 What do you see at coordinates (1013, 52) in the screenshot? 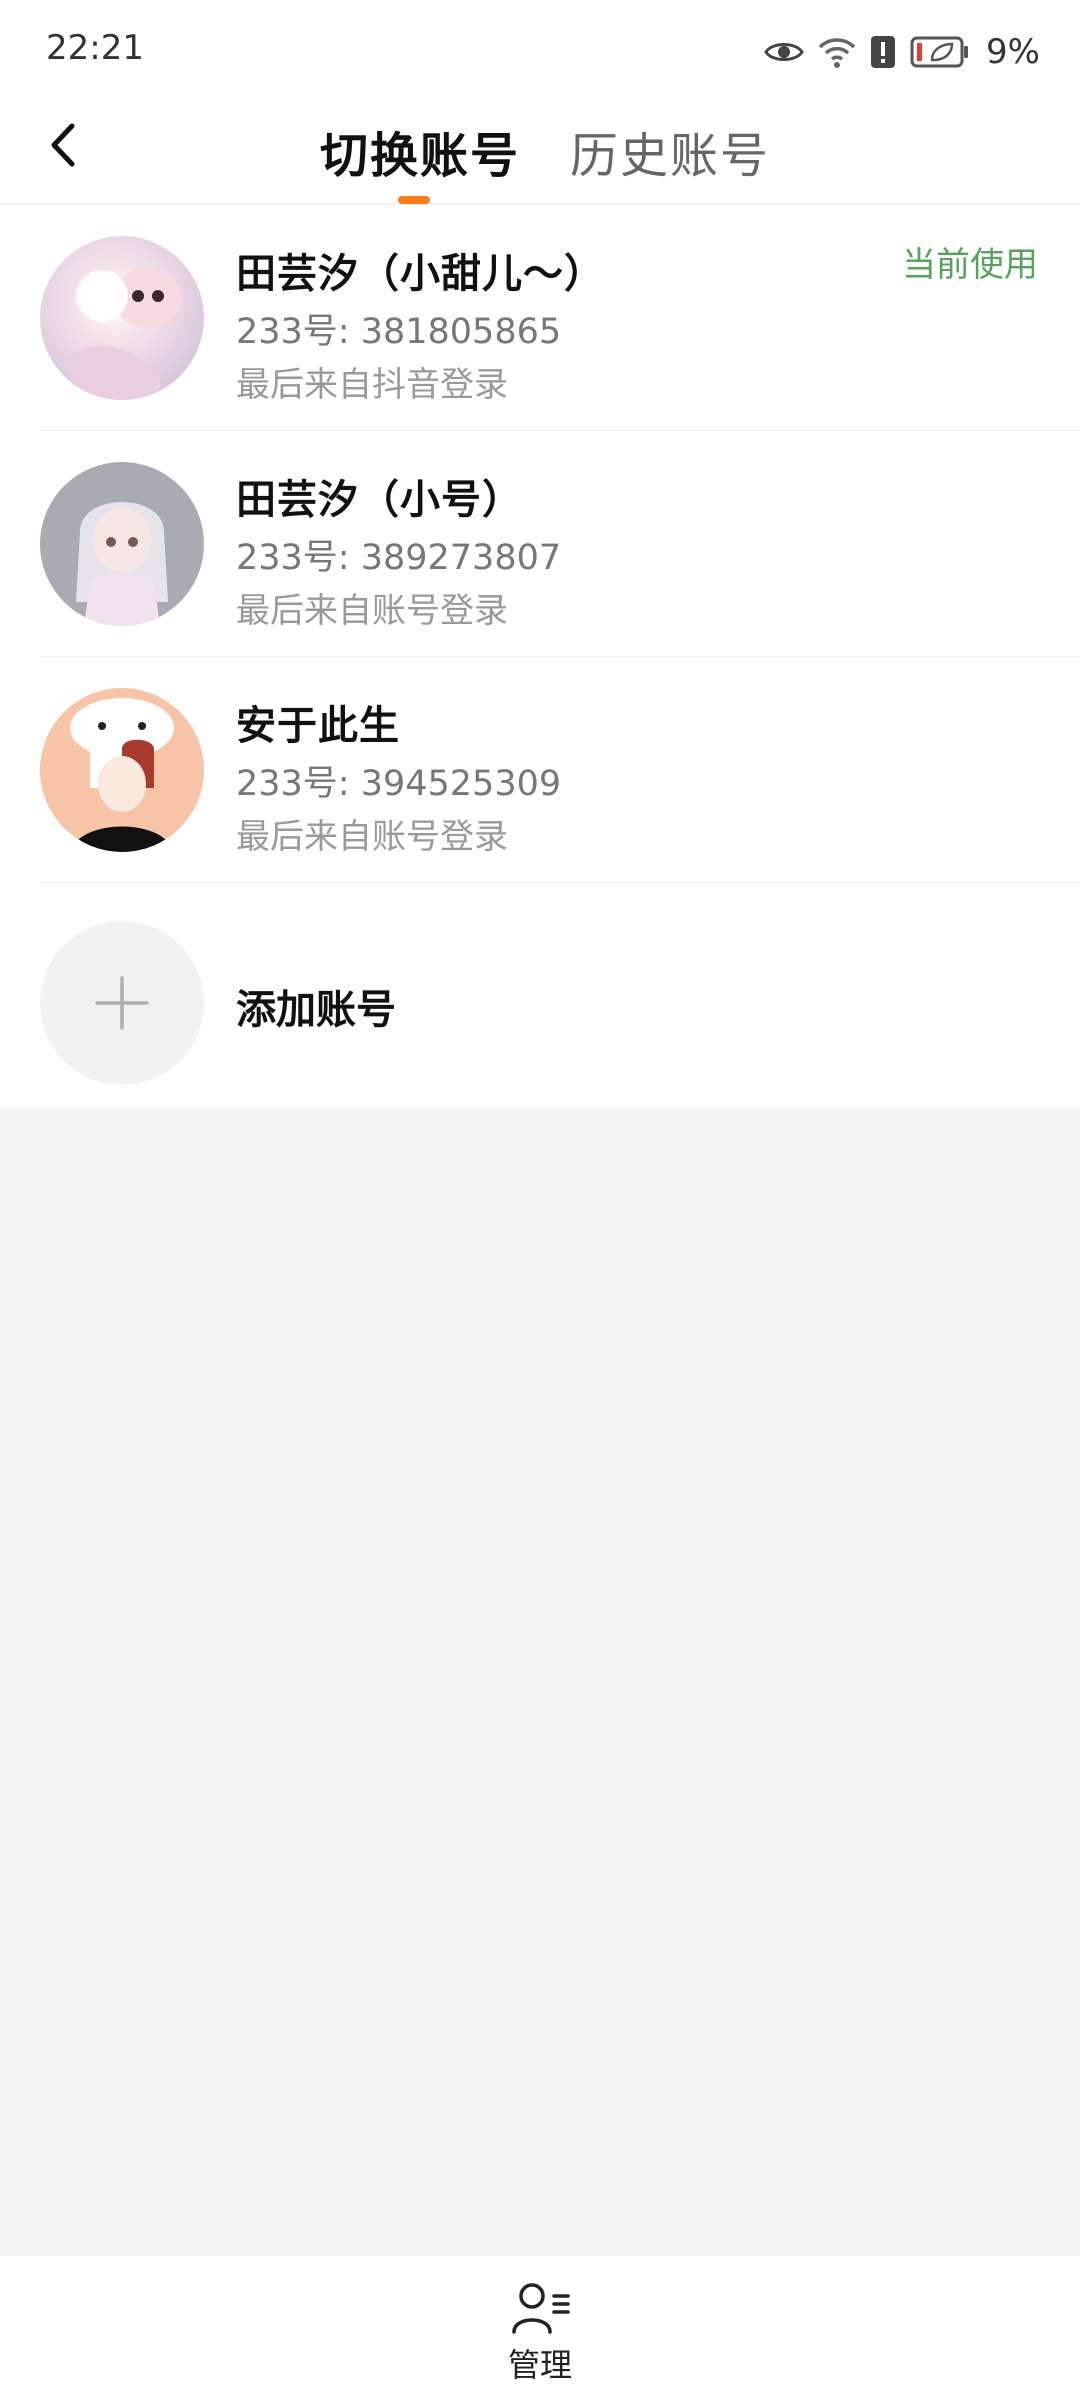
I see `battery-percent: 9%` at bounding box center [1013, 52].